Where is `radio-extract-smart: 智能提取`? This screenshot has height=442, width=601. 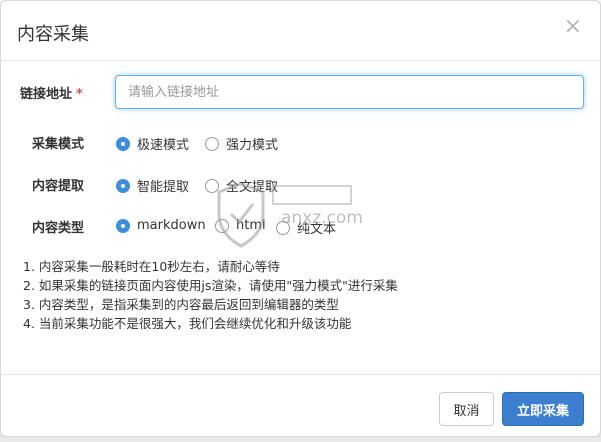
radio-extract-smart: 智能提取 is located at coordinates (152, 185).